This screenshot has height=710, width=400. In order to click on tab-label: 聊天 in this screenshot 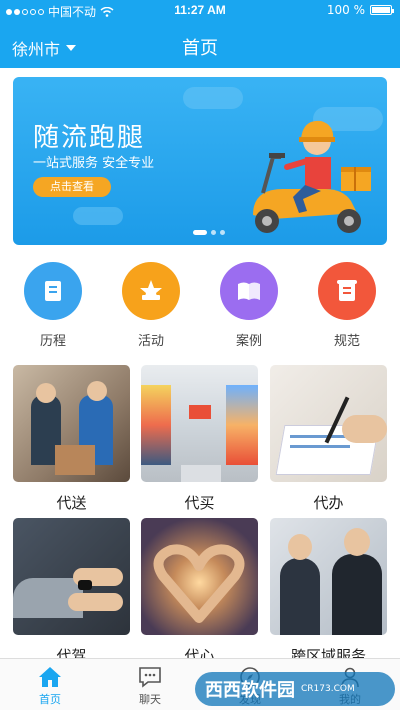, I will do `click(150, 699)`.